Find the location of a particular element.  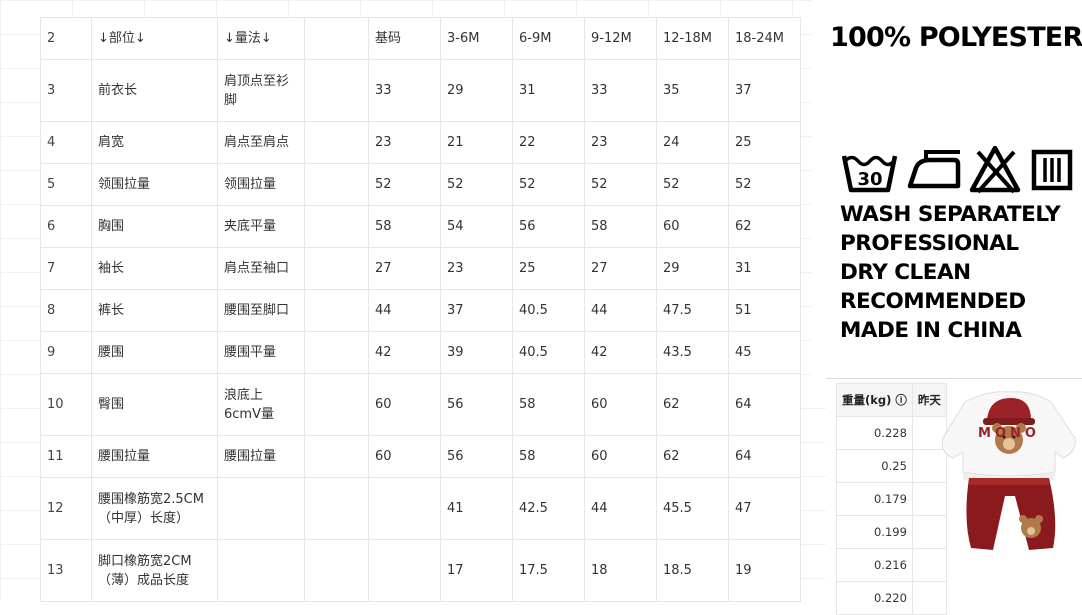

row-number: 9 is located at coordinates (66, 352).